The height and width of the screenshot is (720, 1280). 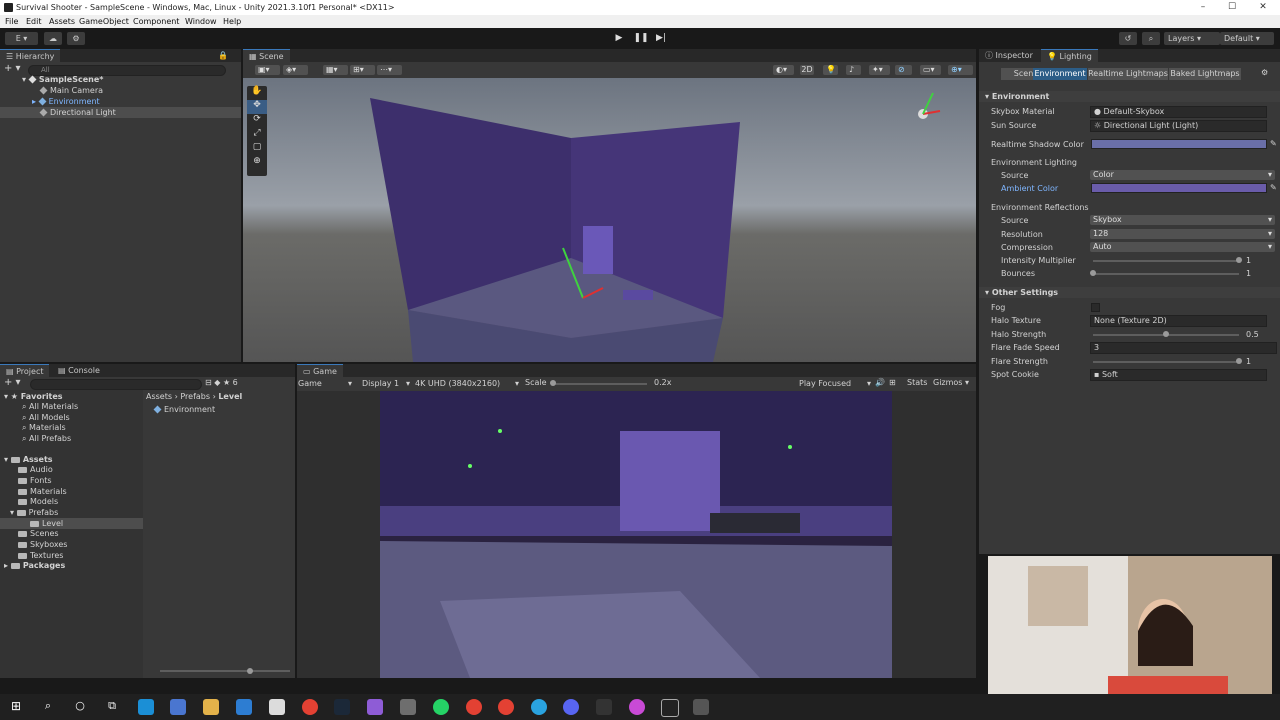 What do you see at coordinates (335, 70) in the screenshot?
I see `grid-dropdown: ▦▾` at bounding box center [335, 70].